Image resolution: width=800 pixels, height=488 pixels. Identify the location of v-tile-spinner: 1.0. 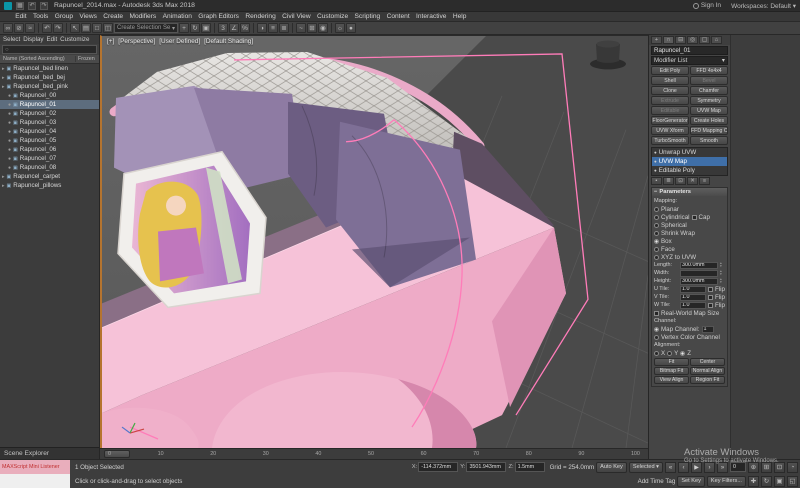
(693, 297).